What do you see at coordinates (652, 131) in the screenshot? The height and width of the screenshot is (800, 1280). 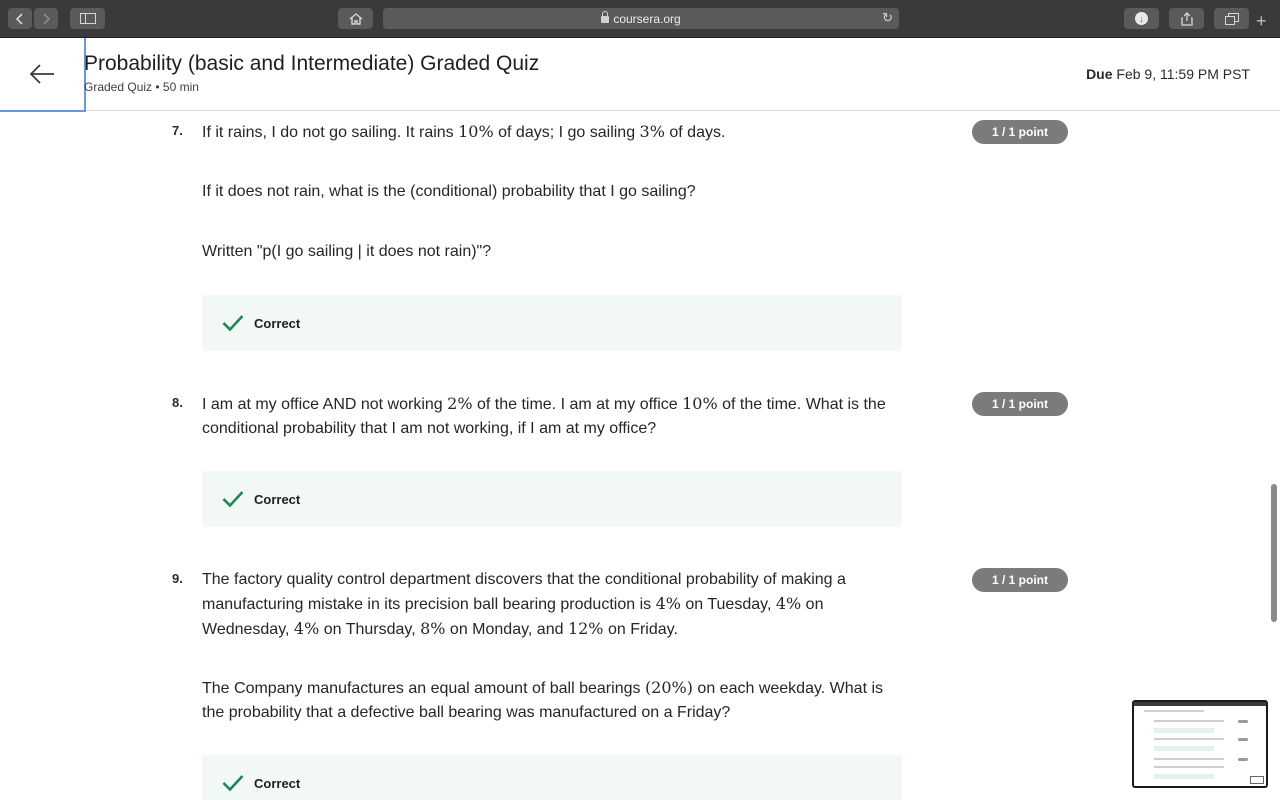 I see `math-value: 3%` at bounding box center [652, 131].